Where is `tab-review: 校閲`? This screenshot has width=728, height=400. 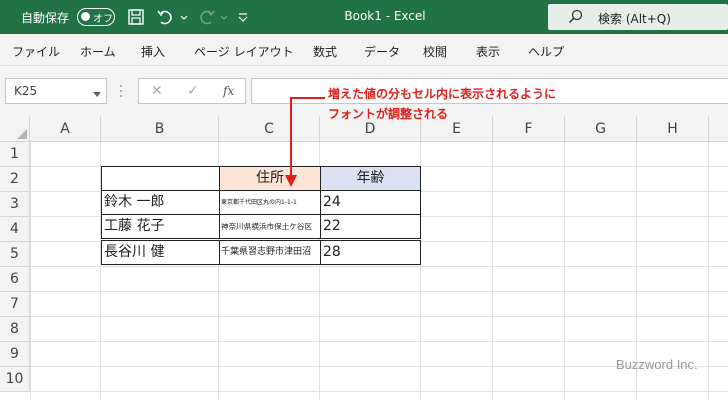
tab-review: 校閲 is located at coordinates (435, 51).